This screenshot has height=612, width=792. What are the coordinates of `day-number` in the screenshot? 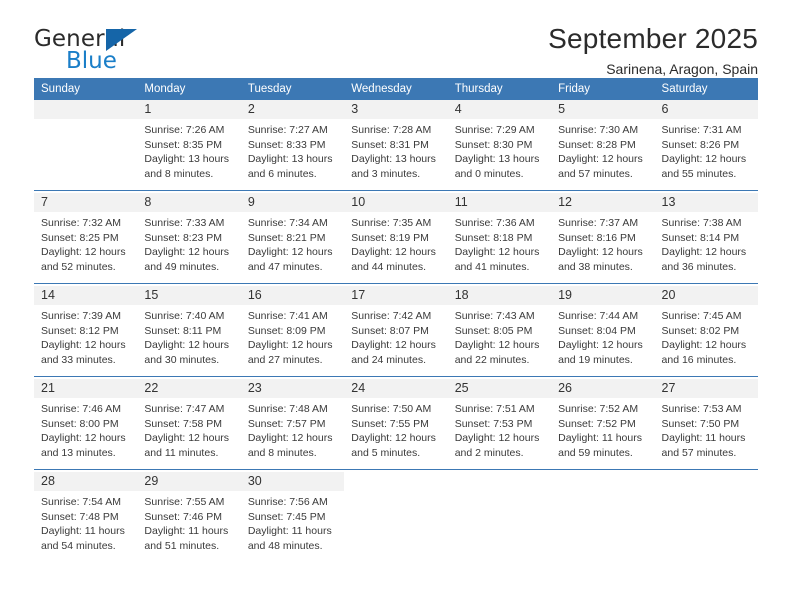 It's located at (706, 481).